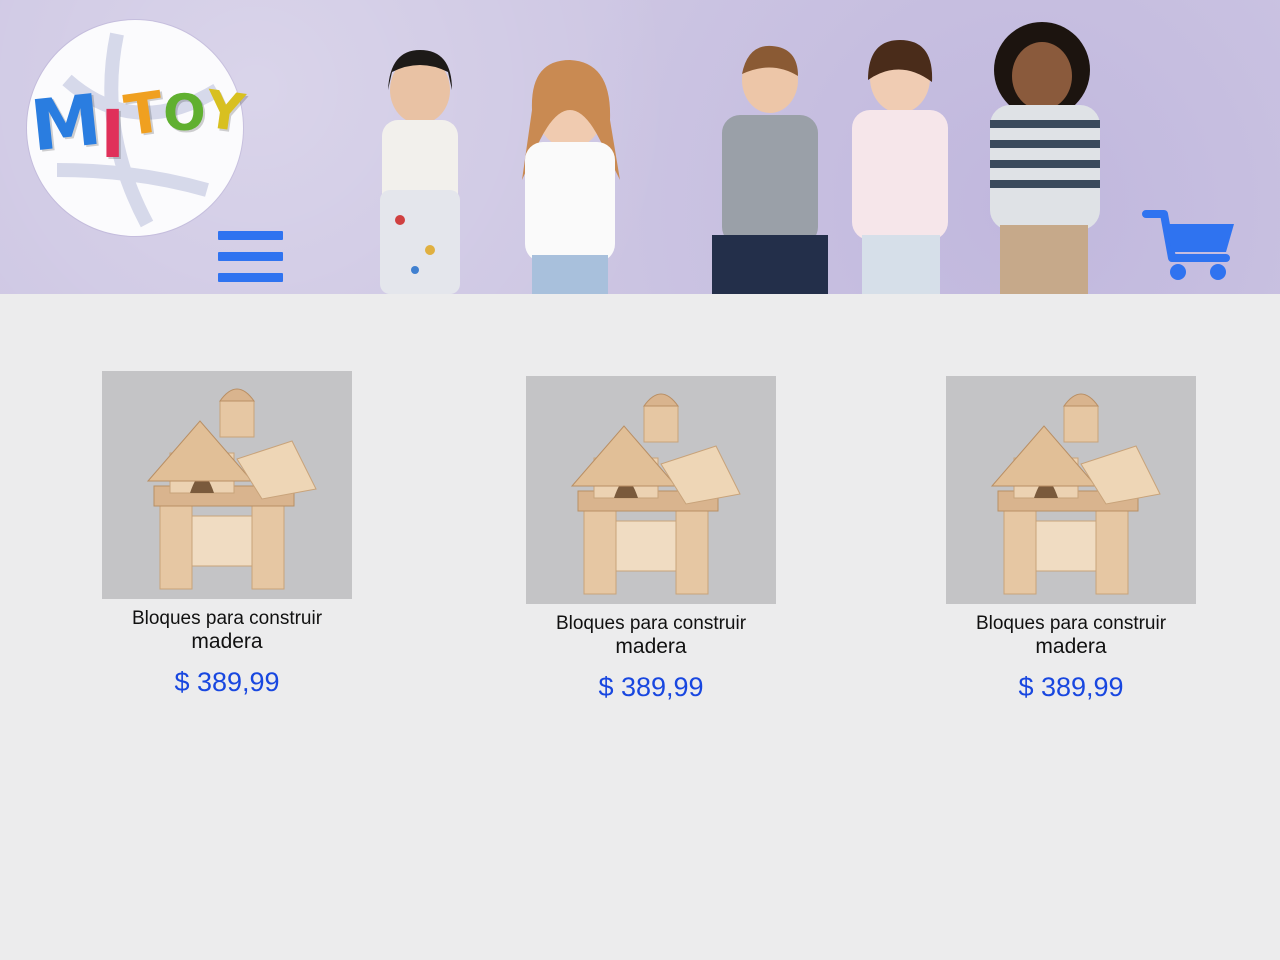 Image resolution: width=1280 pixels, height=960 pixels. I want to click on logo-letter: Y, so click(224, 112).